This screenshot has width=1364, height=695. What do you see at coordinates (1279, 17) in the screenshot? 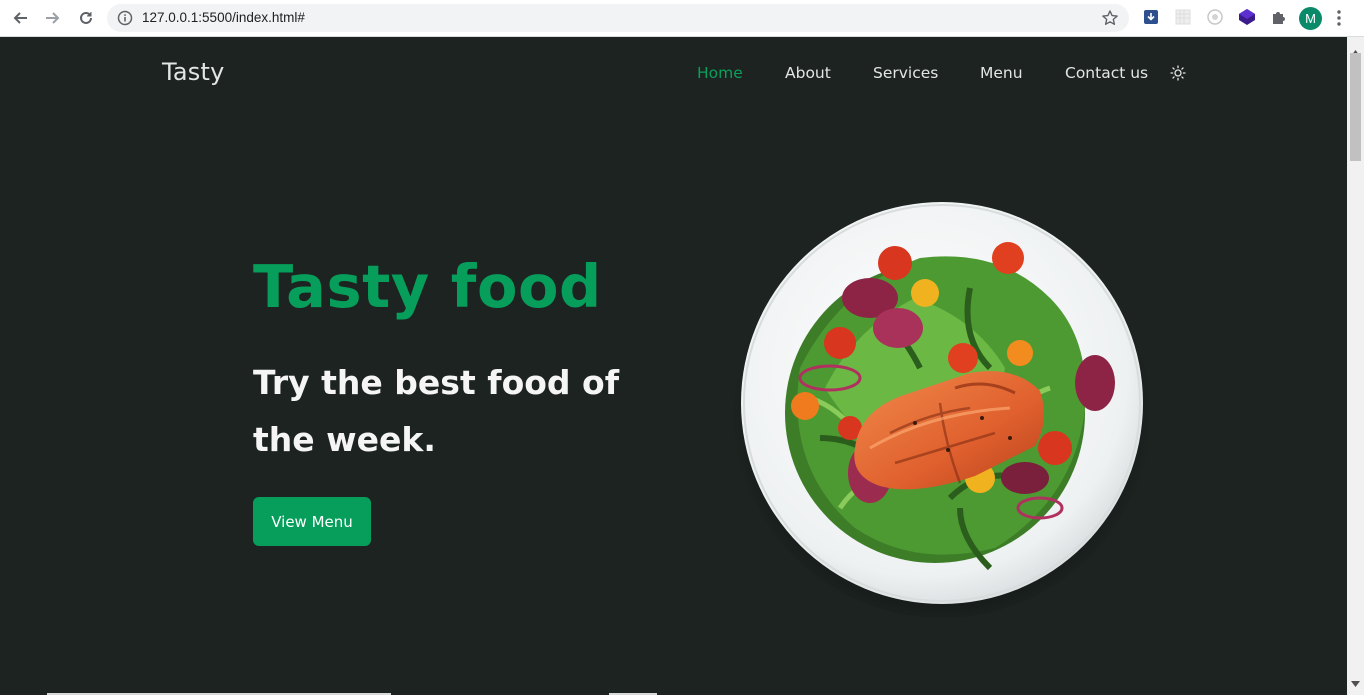
I see `puzzle-extension-icon` at bounding box center [1279, 17].